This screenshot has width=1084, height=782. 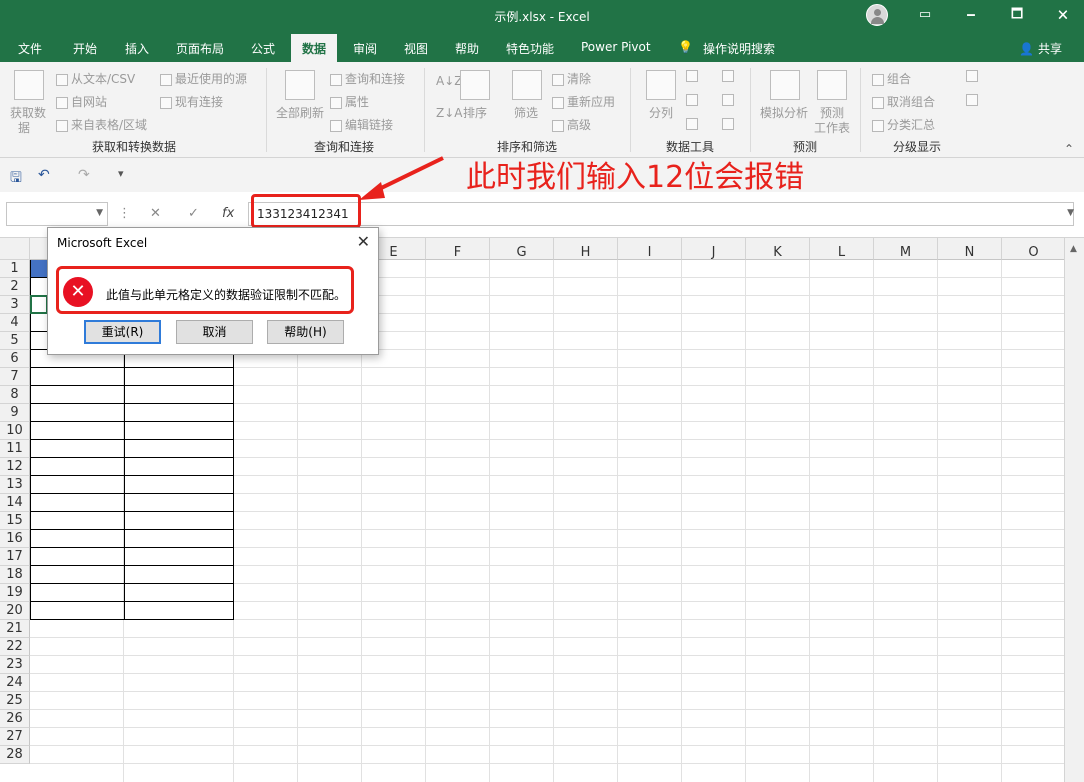 What do you see at coordinates (39, 304) in the screenshot?
I see `active-cell` at bounding box center [39, 304].